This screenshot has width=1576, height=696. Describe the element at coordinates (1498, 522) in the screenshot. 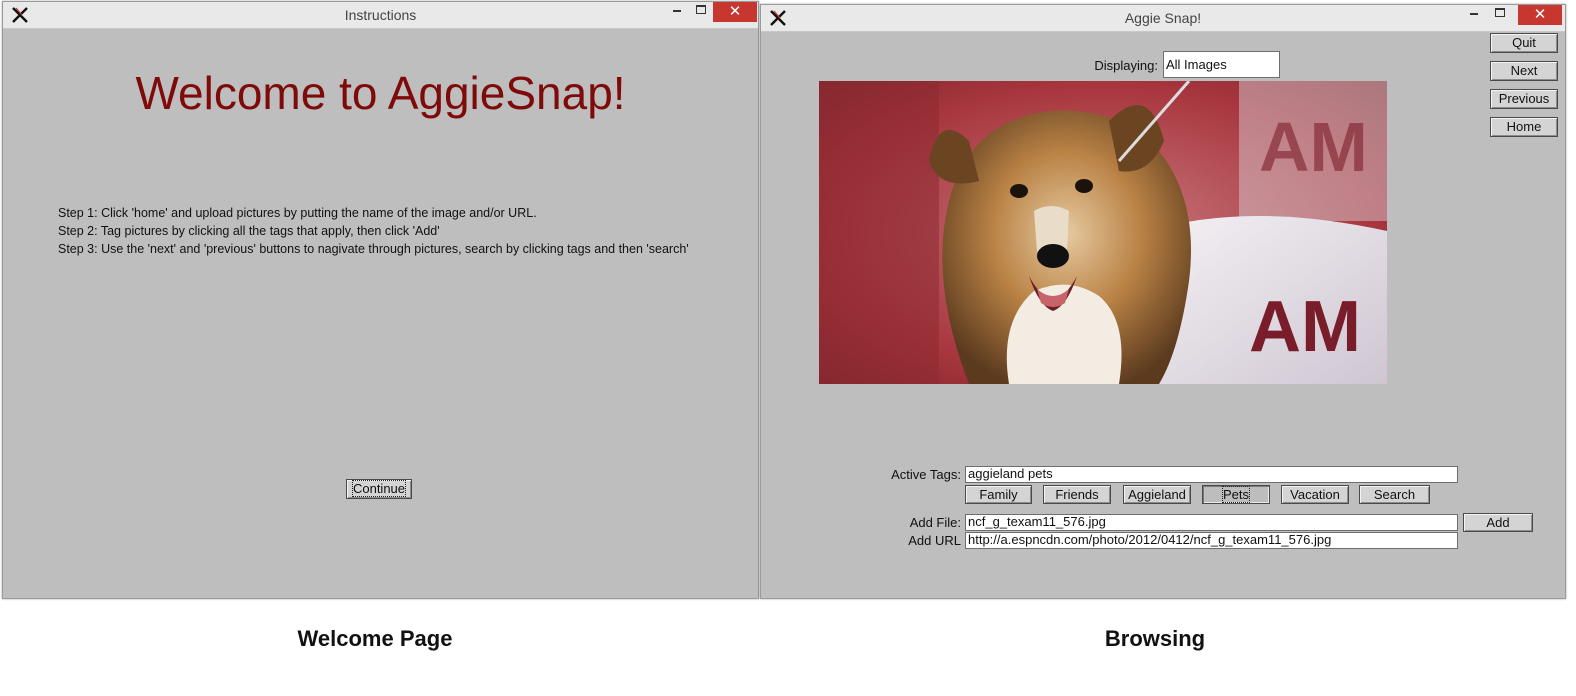

I see `add-button: Add` at that location.